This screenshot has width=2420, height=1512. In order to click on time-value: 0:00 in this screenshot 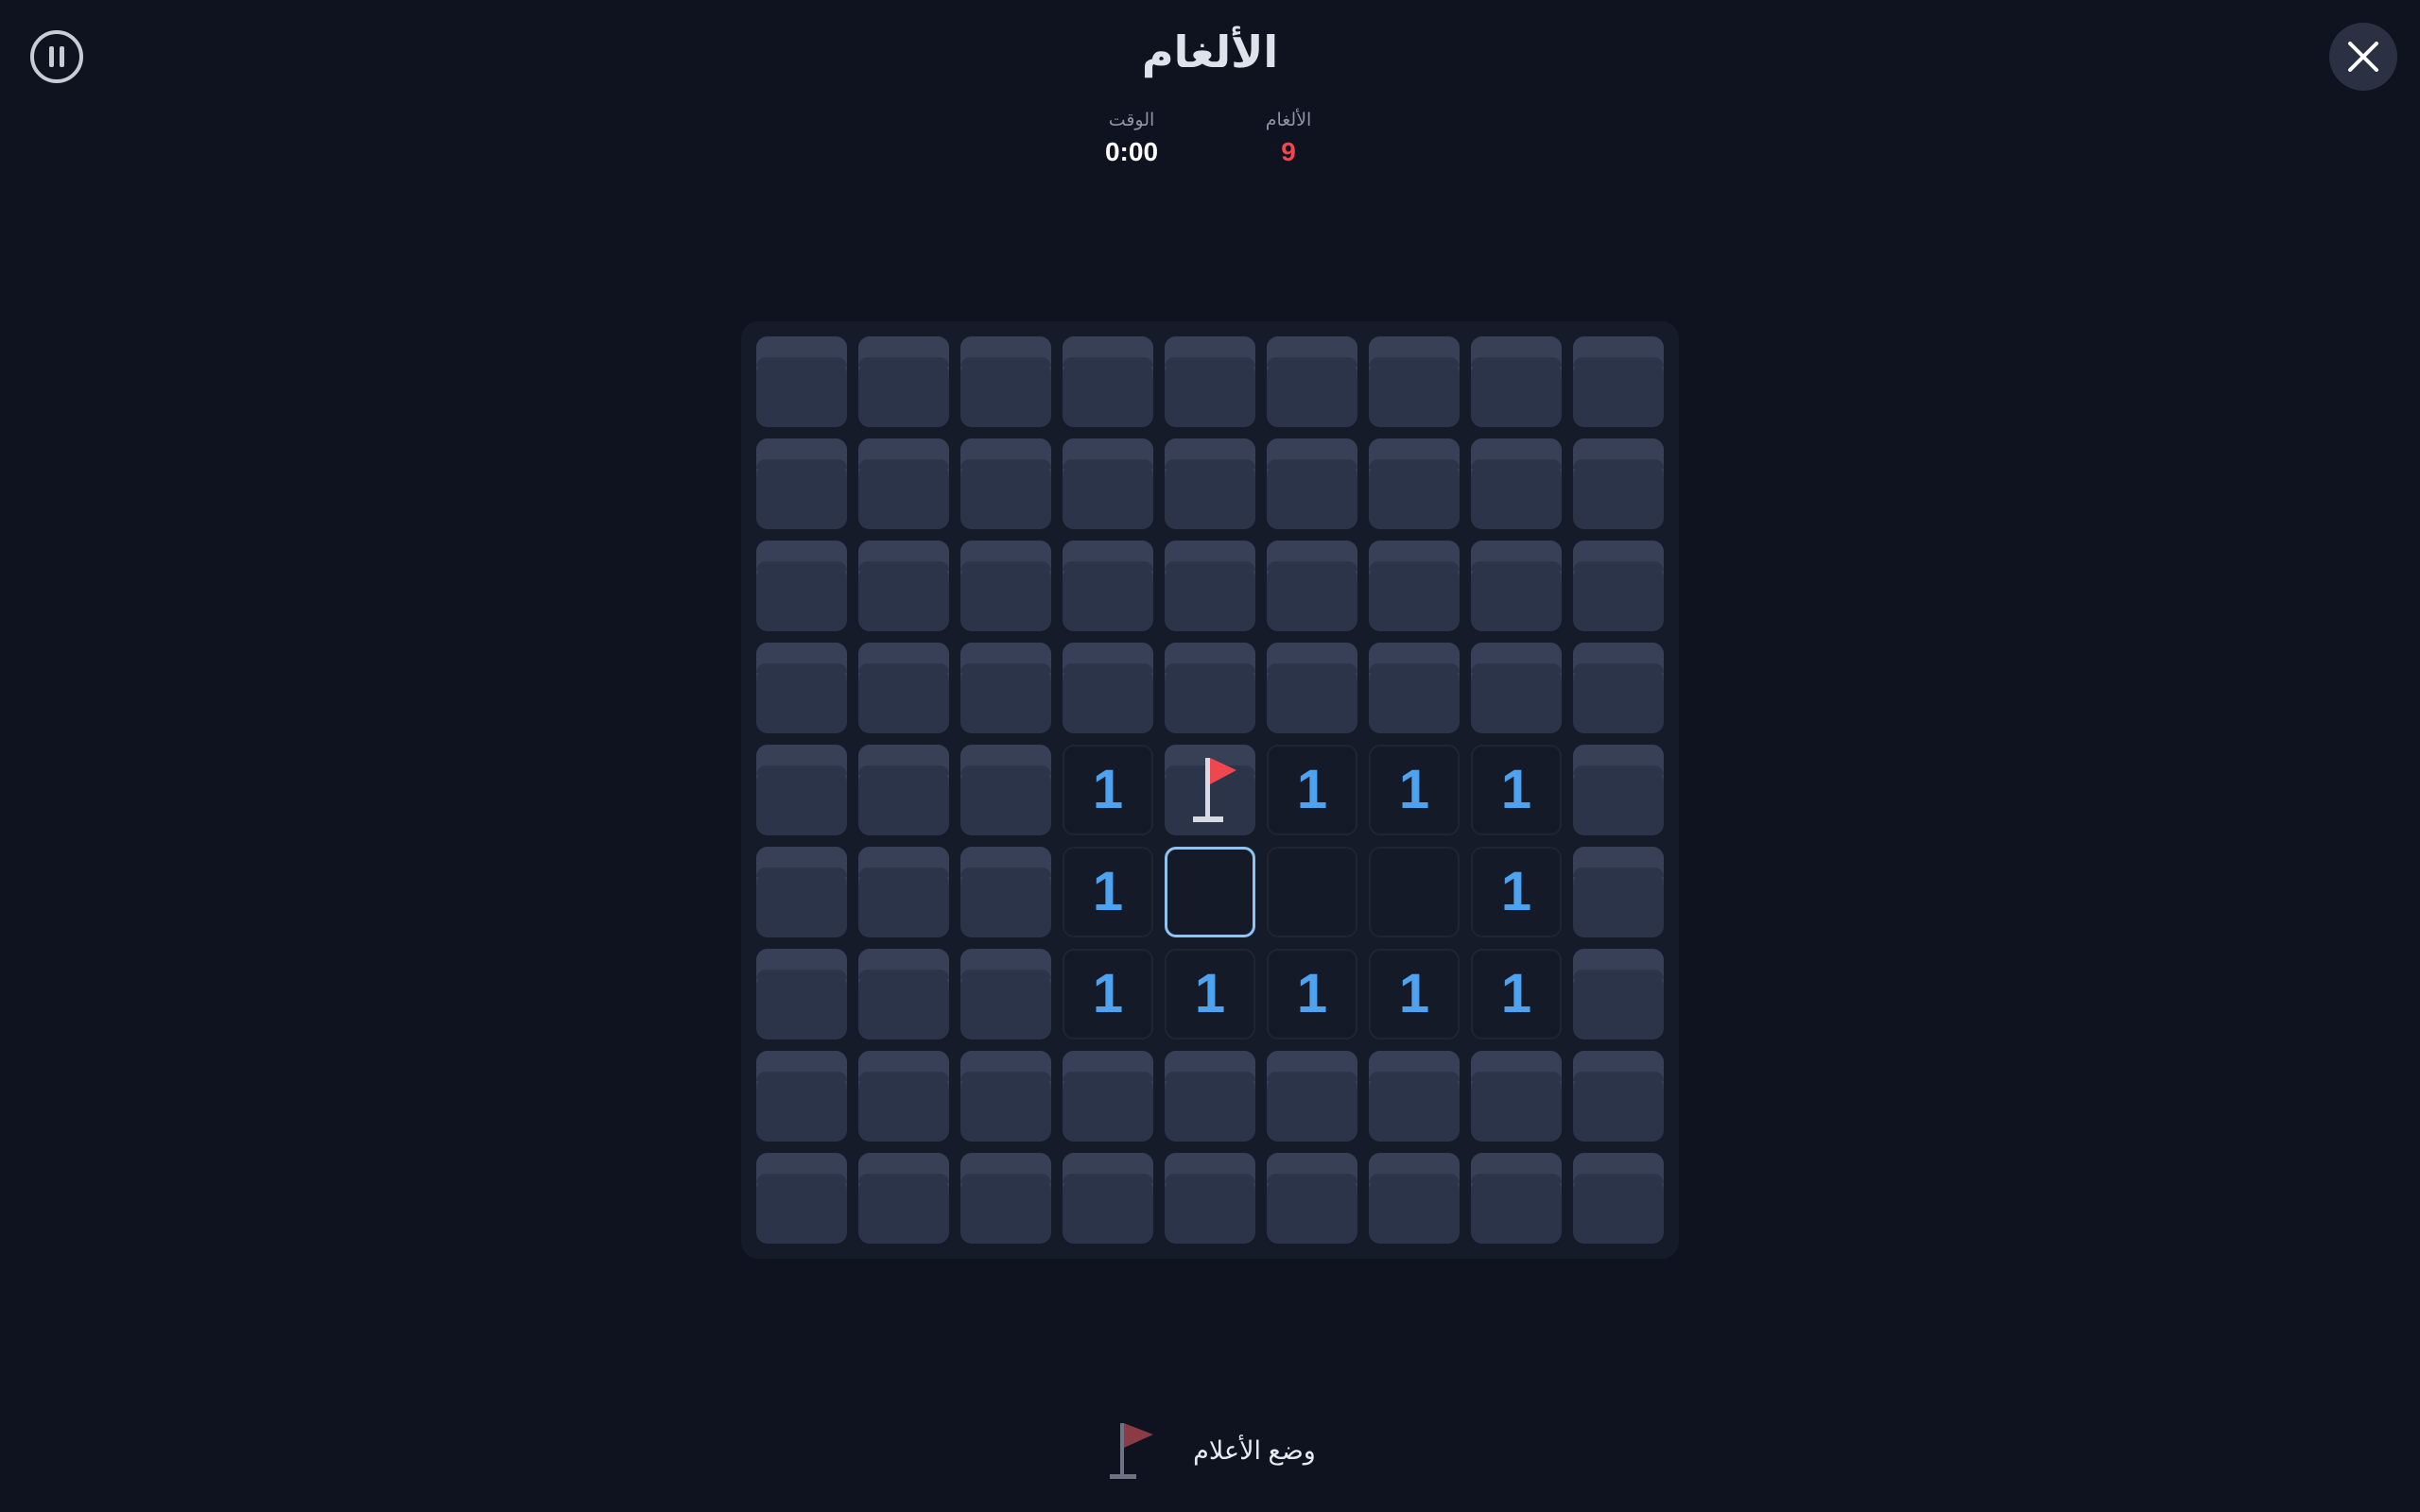, I will do `click(1131, 151)`.